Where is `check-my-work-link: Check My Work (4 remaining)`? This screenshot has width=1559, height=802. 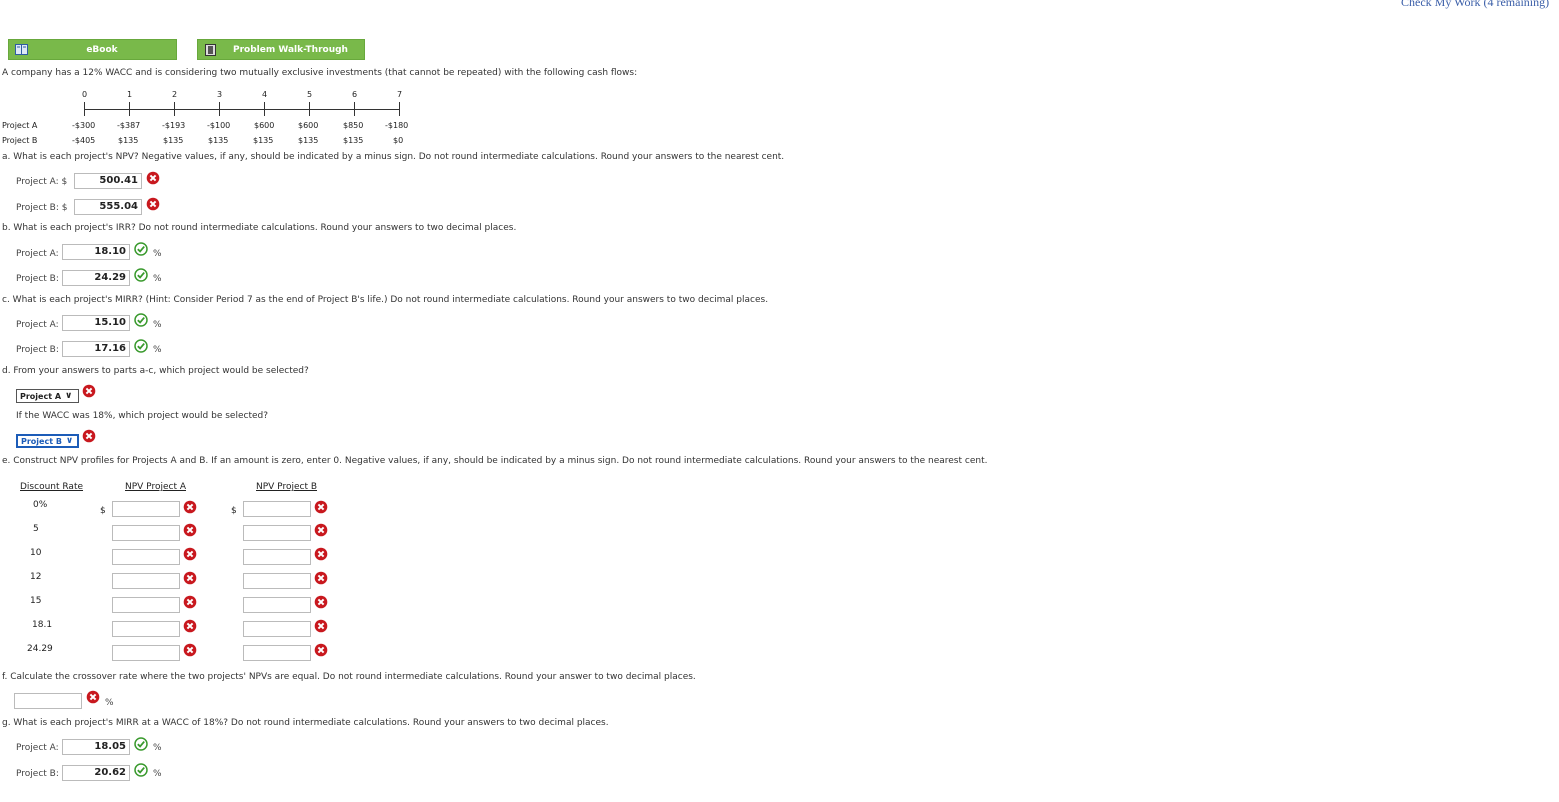 check-my-work-link: Check My Work (4 remaining) is located at coordinates (1475, 5).